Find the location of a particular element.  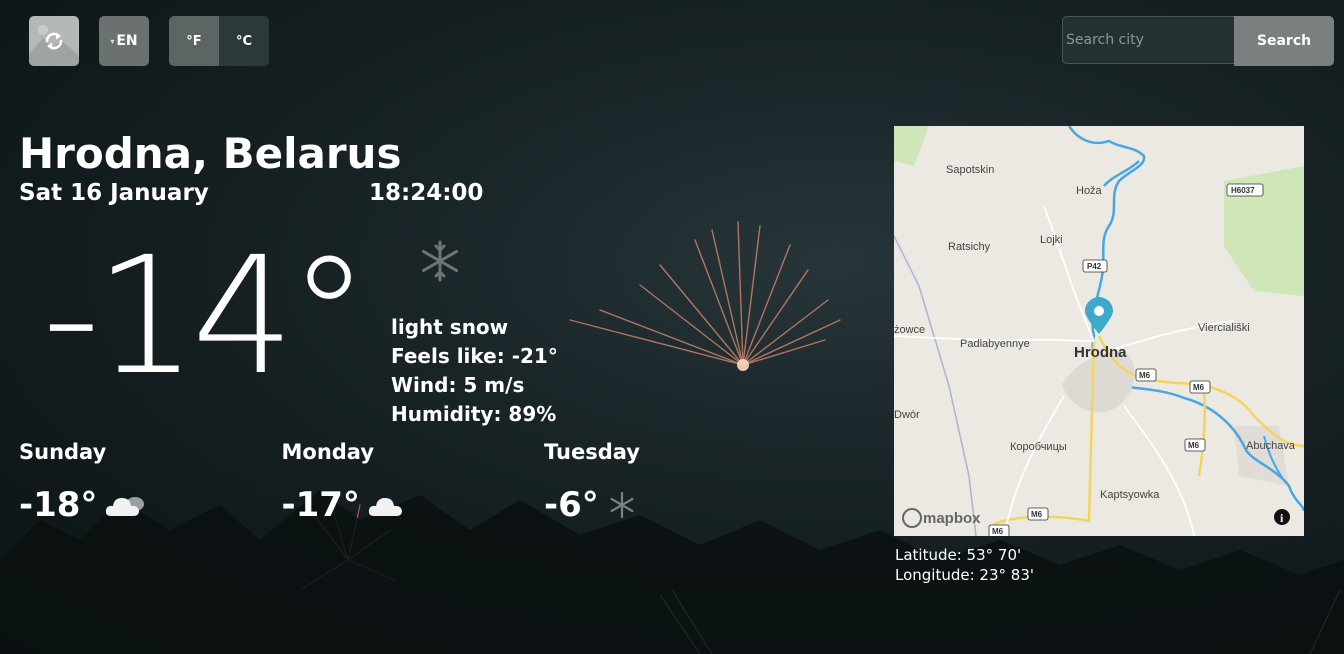

language-select: ▾ EN is located at coordinates (124, 41).